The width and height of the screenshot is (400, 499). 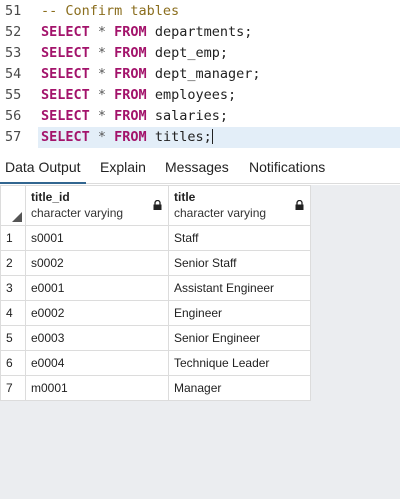 What do you see at coordinates (97, 363) in the screenshot?
I see `cell-title-id: e0004` at bounding box center [97, 363].